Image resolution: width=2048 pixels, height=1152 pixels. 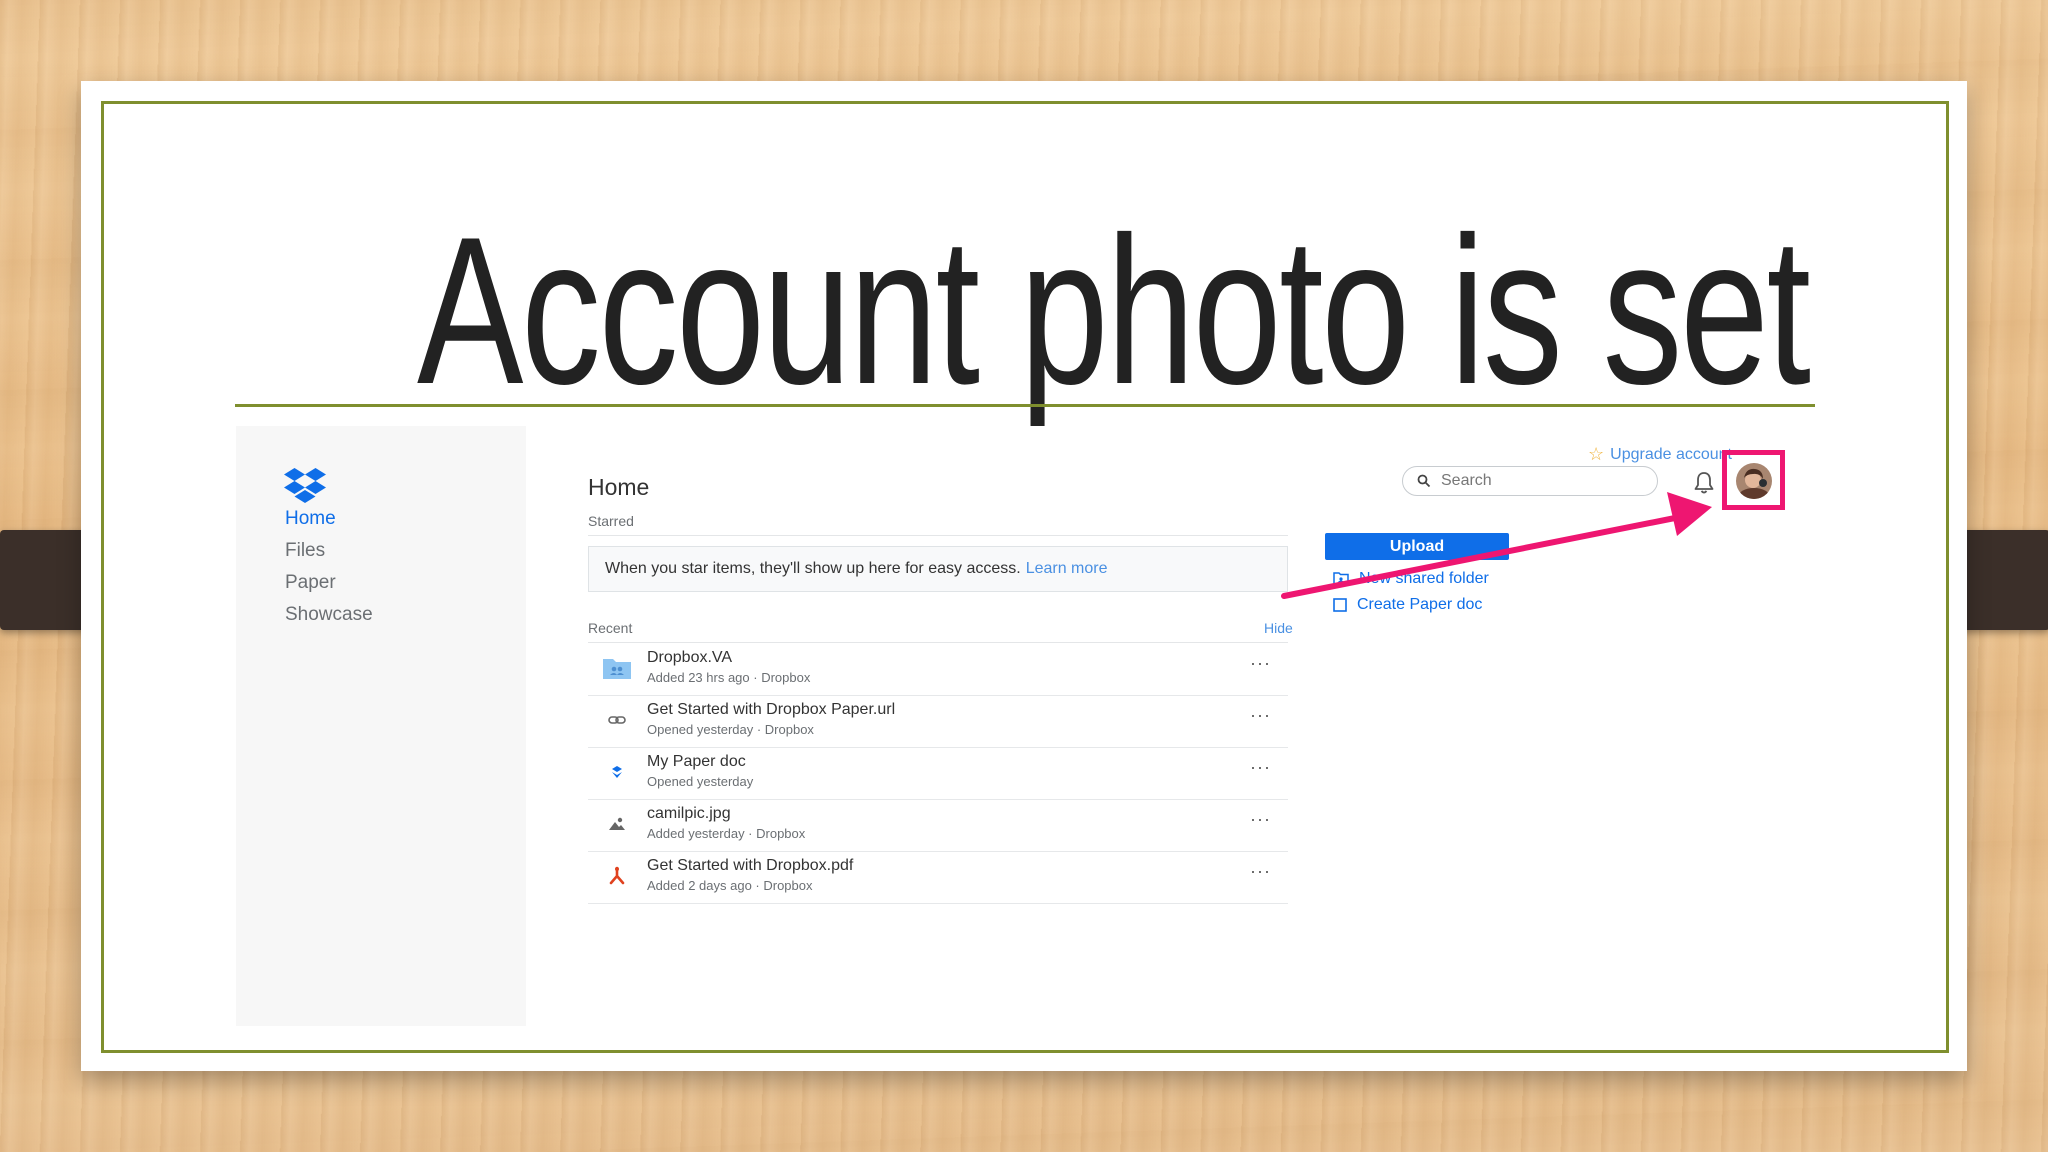 What do you see at coordinates (730, 885) in the screenshot?
I see `file-meta: Added 2 days ago · Dropbox` at bounding box center [730, 885].